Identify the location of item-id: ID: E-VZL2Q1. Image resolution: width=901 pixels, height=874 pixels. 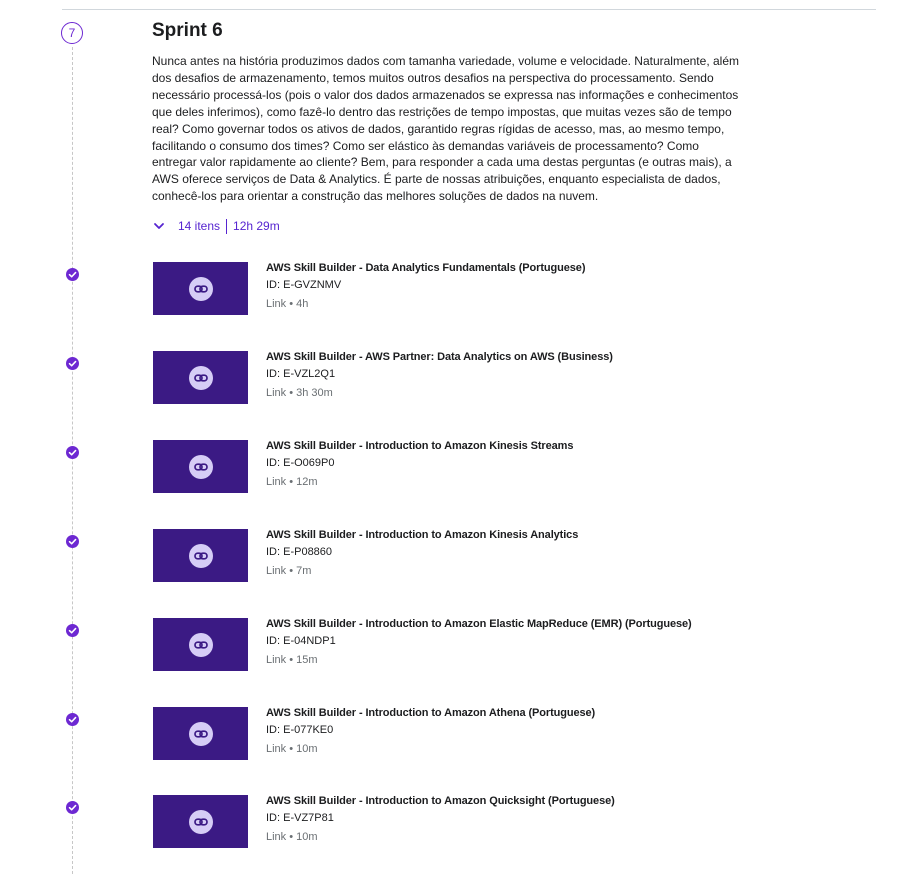
(301, 374).